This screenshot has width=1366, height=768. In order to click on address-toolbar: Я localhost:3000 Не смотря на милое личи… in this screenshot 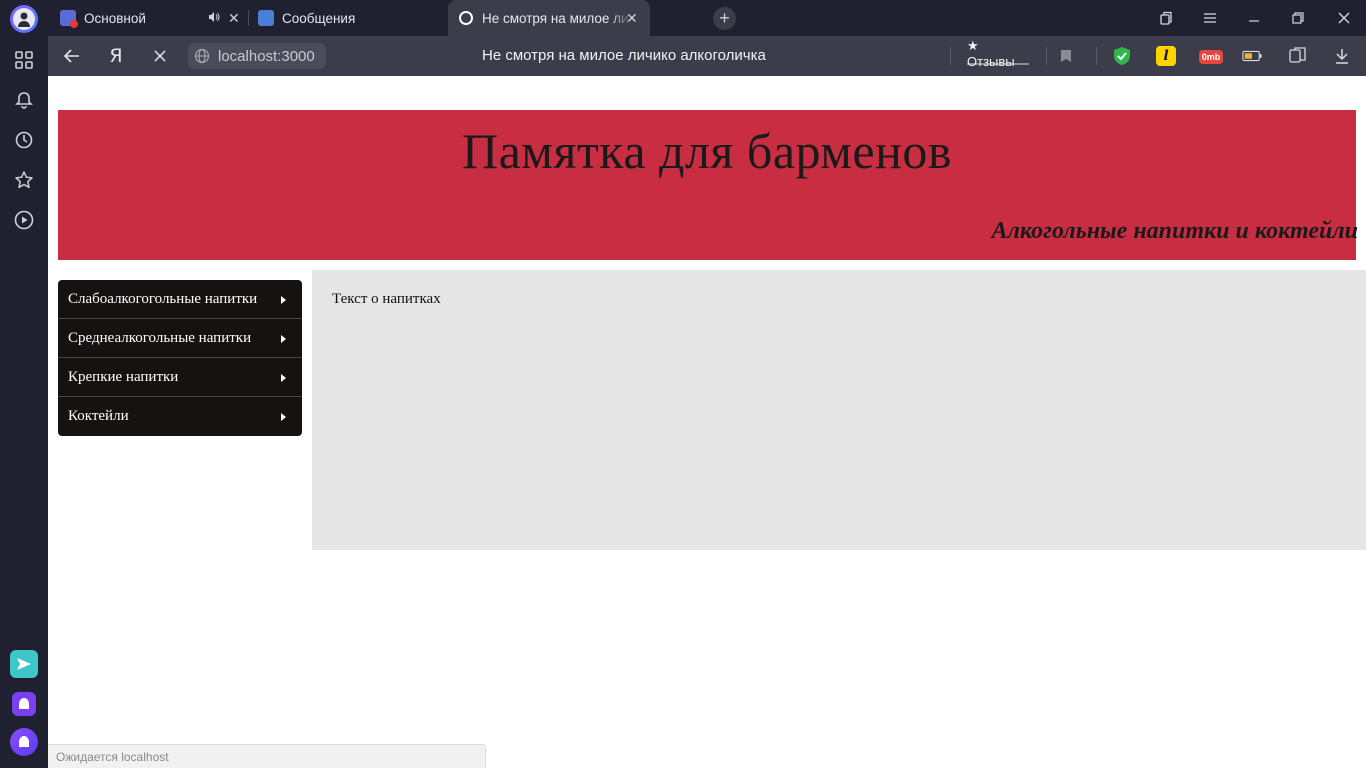, I will do `click(707, 56)`.